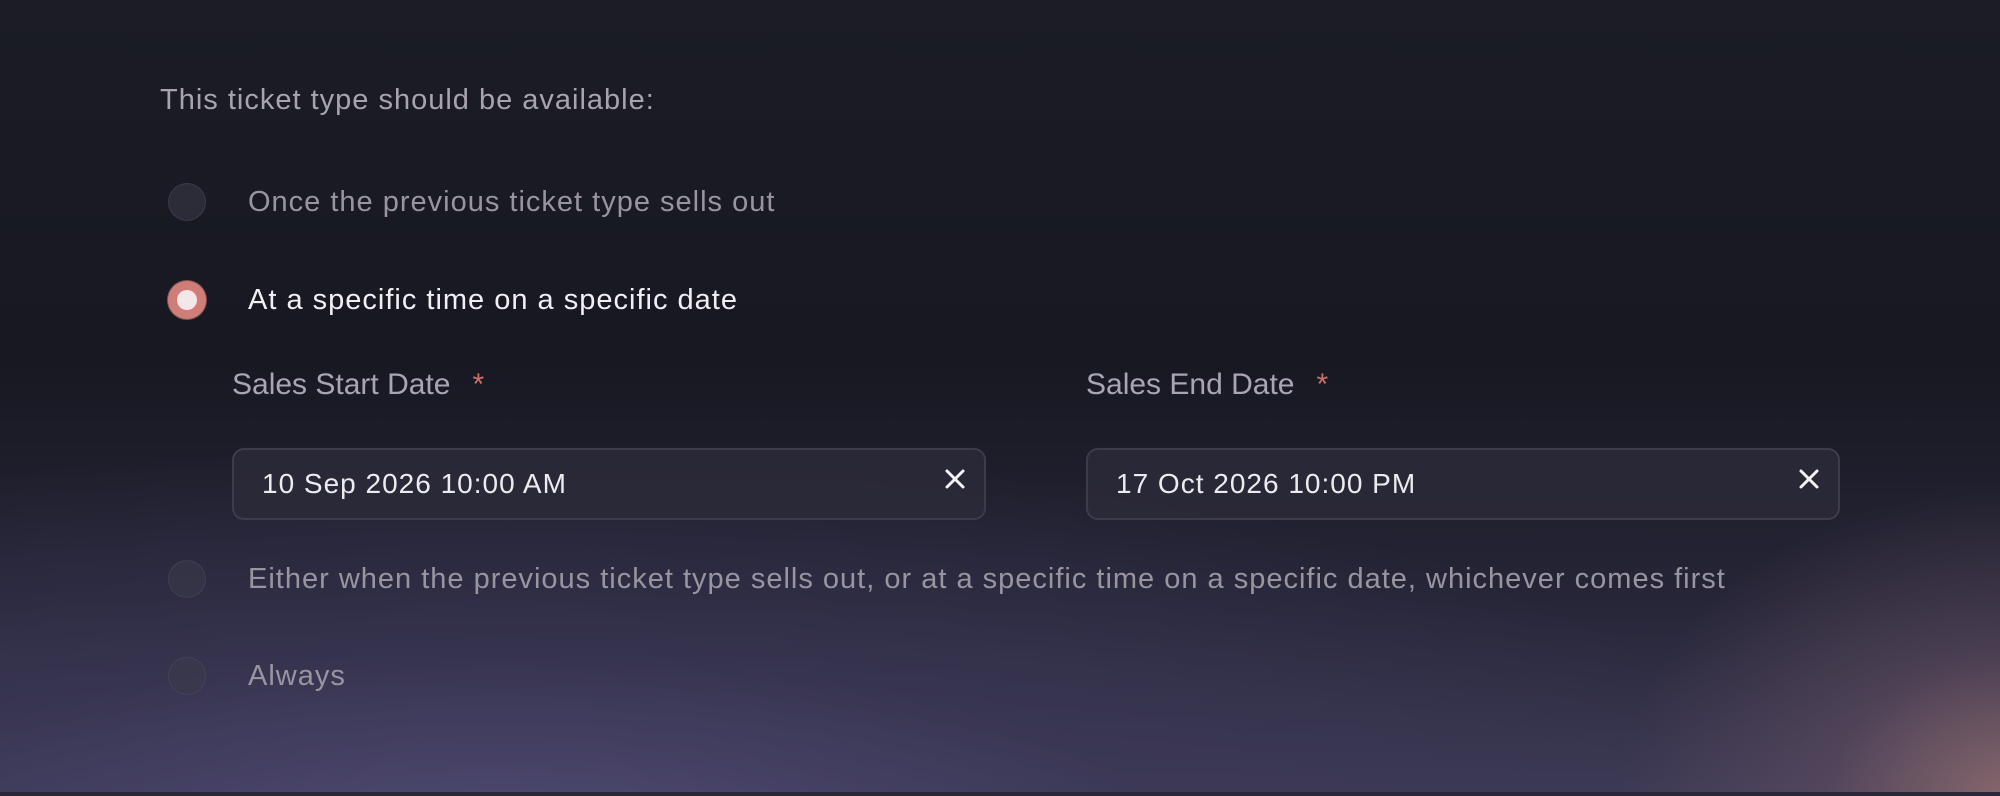  What do you see at coordinates (512, 201) in the screenshot?
I see `option-label: Once the previous ticket type sells out` at bounding box center [512, 201].